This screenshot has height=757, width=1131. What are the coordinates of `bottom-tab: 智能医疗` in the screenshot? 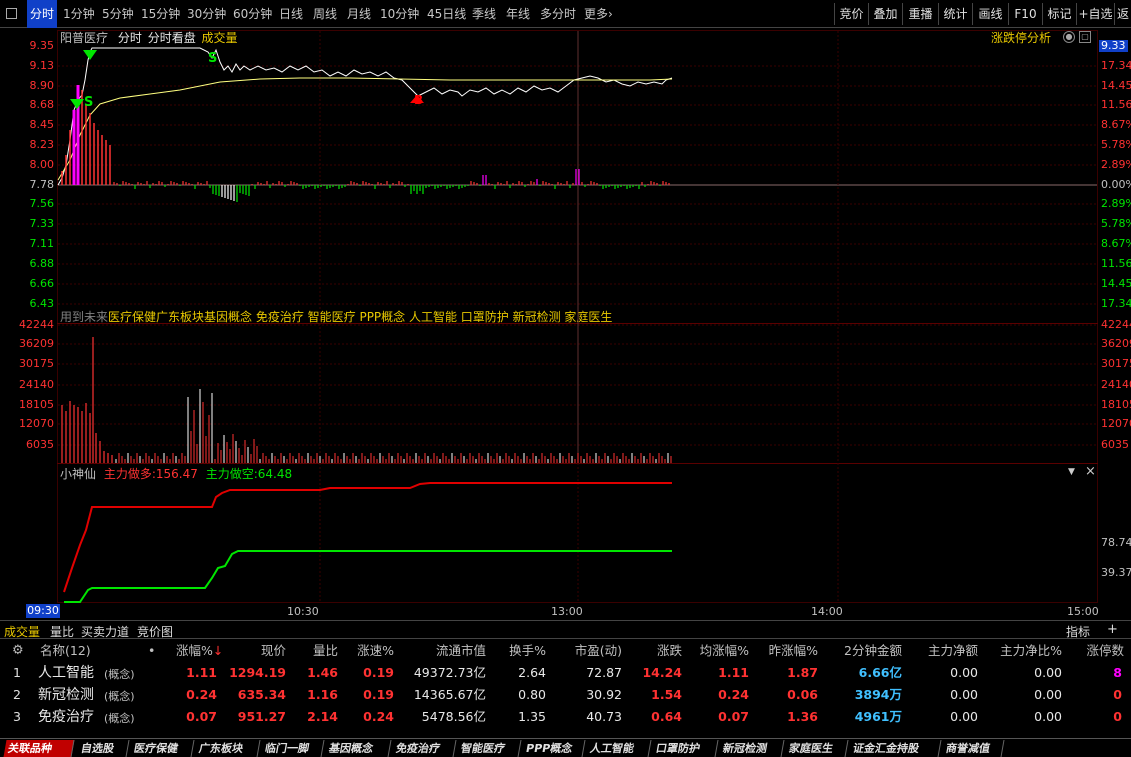 It's located at (489, 748).